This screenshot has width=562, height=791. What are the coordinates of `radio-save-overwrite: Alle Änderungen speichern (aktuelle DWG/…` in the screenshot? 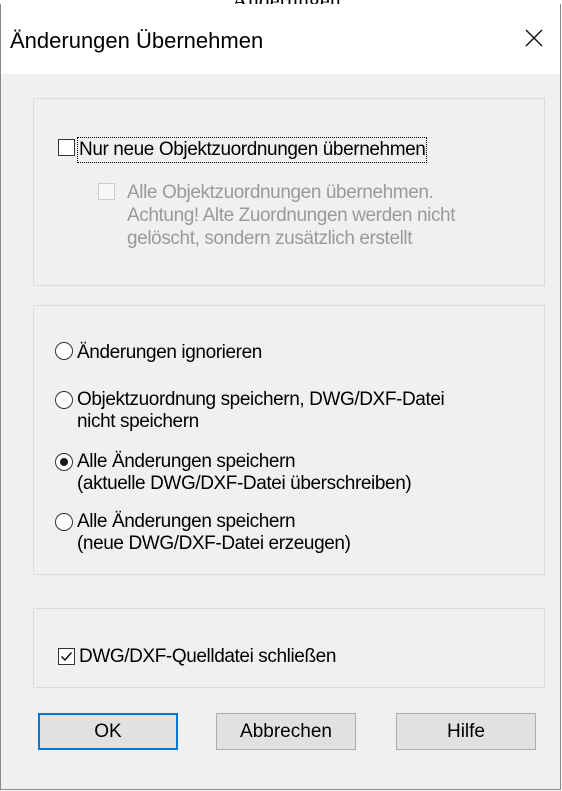 It's located at (233, 473).